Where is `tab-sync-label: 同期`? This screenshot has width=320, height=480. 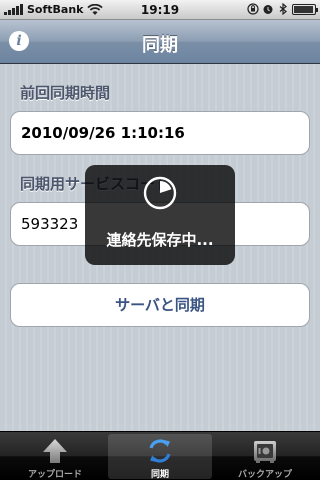
tab-sync-label: 同期 is located at coordinates (159, 475).